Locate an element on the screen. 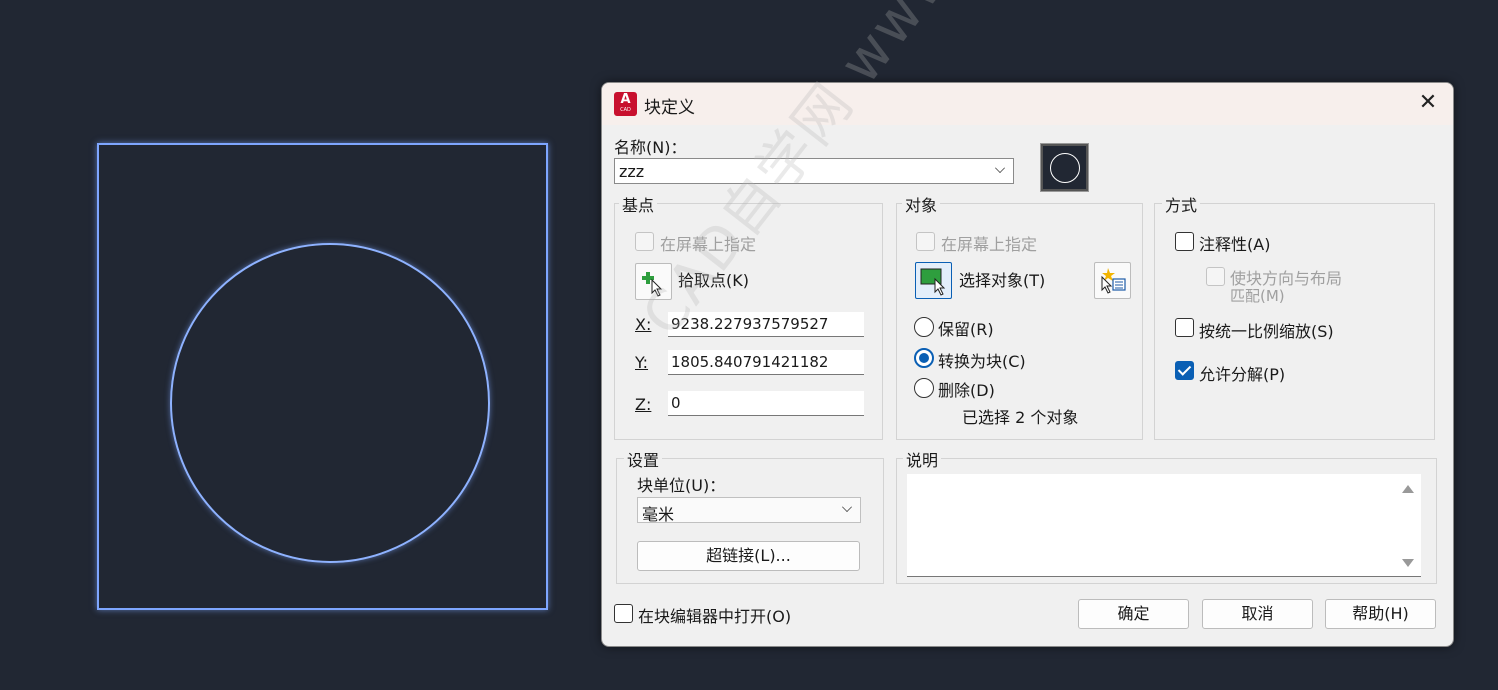 This screenshot has width=1498, height=690. match-orientation-checkbox is located at coordinates (1215, 276).